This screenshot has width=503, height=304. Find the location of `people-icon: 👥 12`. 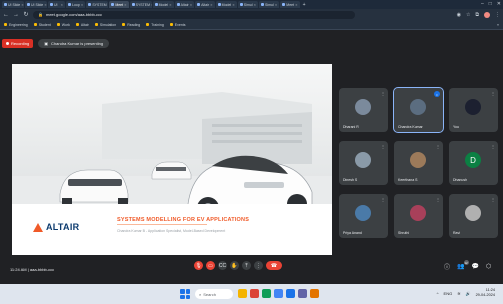

people-icon: 👥 12 is located at coordinates (463, 265).